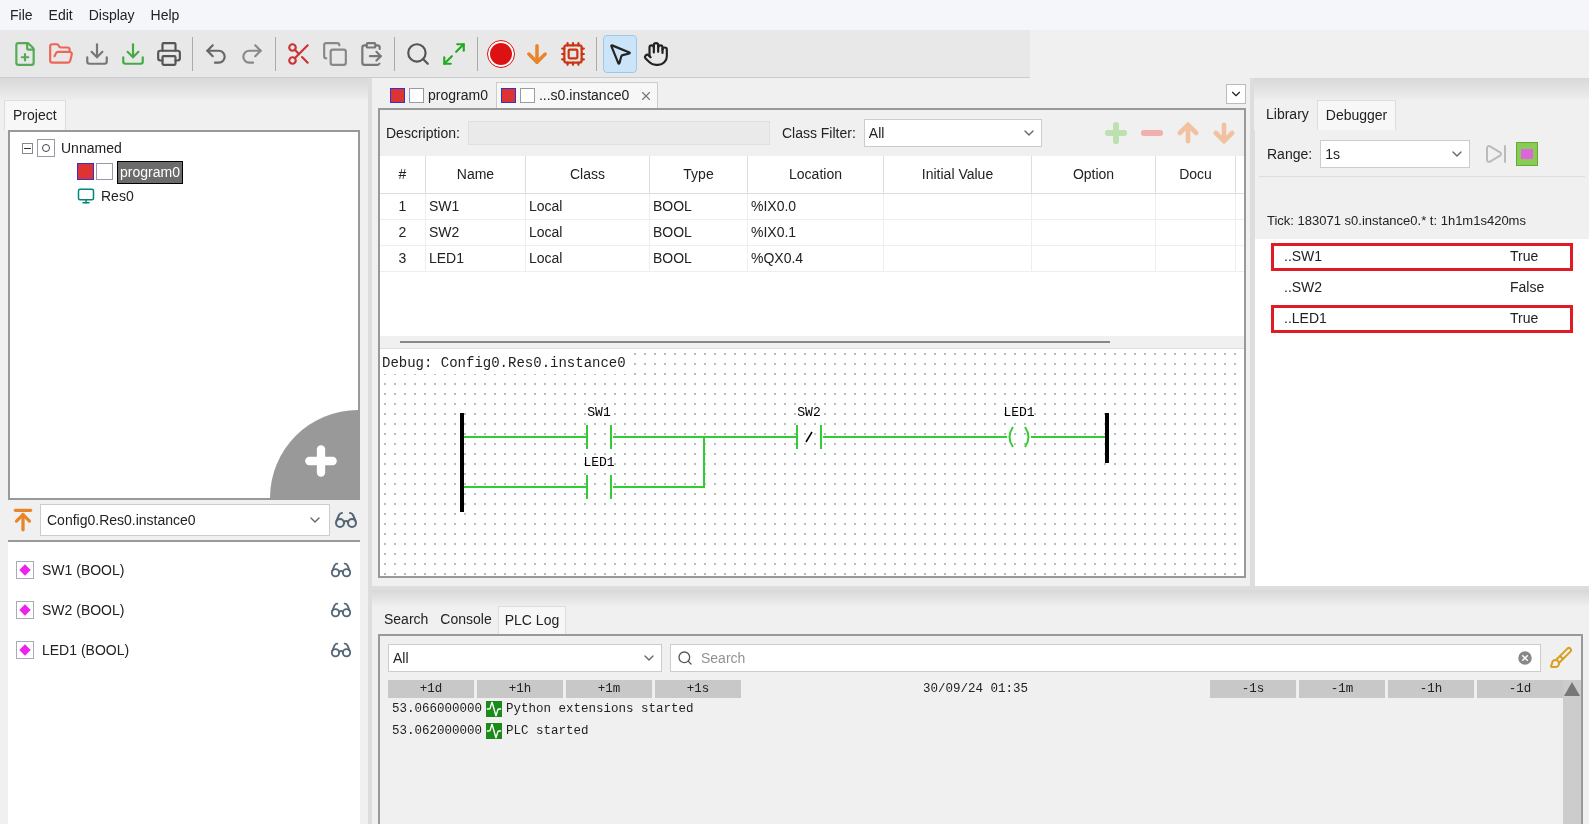  I want to click on variable-value: False, so click(1528, 287).